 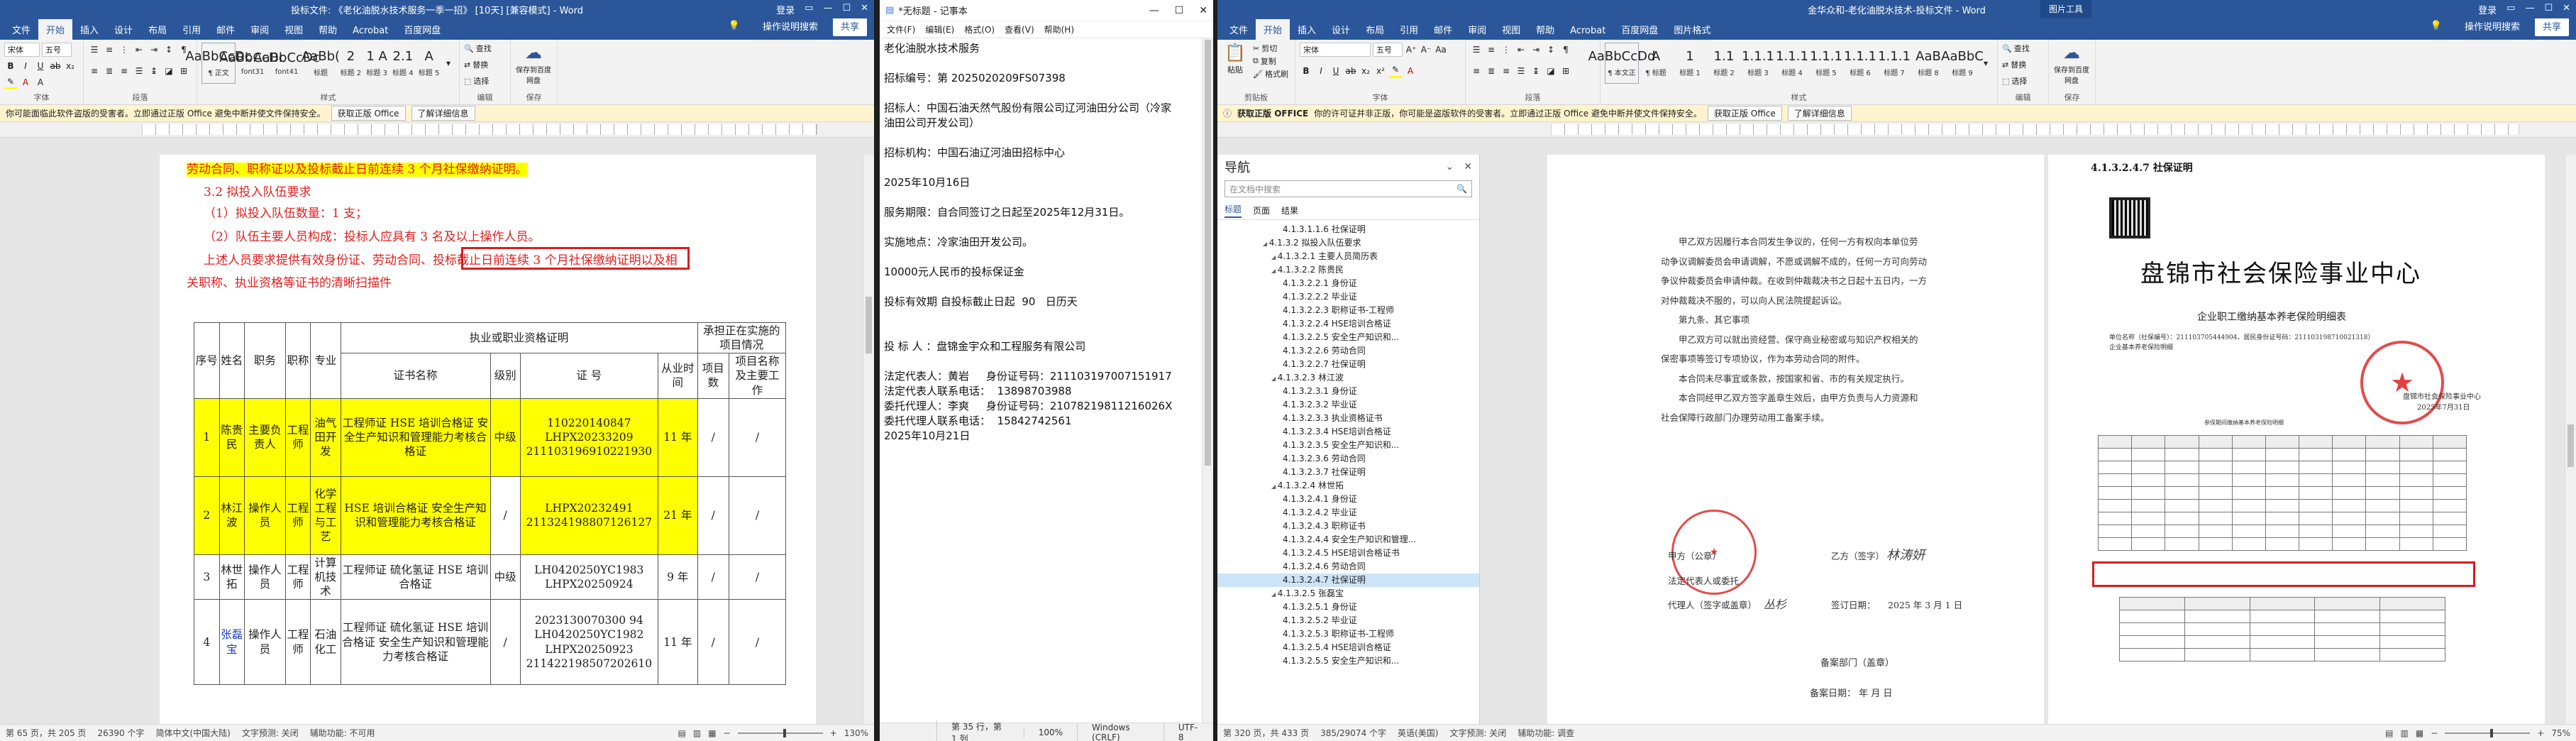 What do you see at coordinates (40, 82) in the screenshot?
I see `text-effects-icon: A` at bounding box center [40, 82].